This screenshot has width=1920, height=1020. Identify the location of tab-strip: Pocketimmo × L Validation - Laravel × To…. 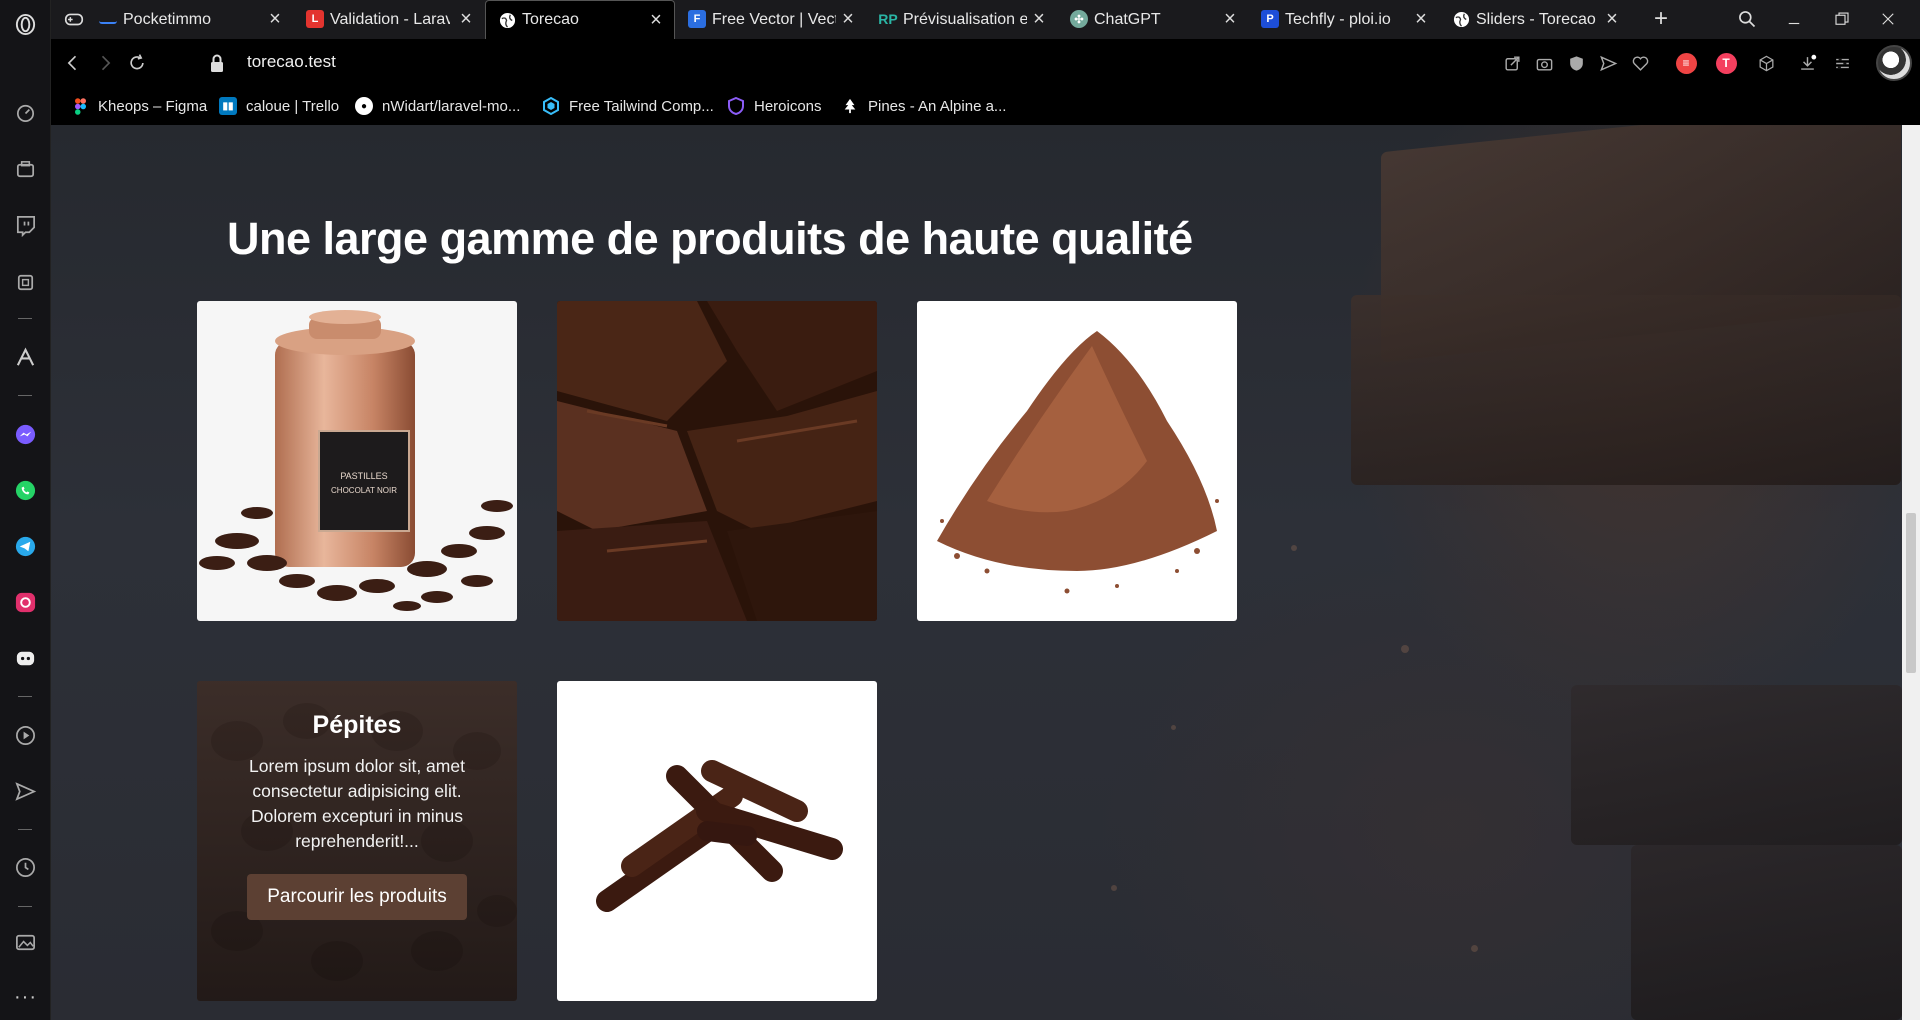
(985, 19).